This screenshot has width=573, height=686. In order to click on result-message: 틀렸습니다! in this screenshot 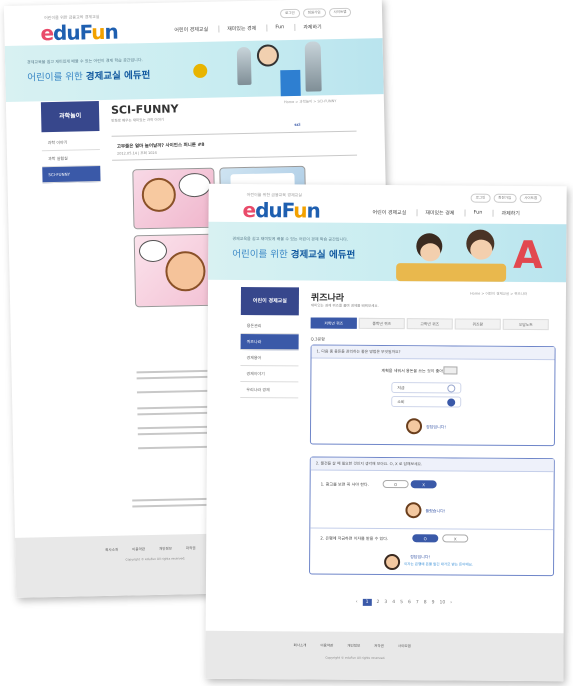, I will do `click(435, 511)`.